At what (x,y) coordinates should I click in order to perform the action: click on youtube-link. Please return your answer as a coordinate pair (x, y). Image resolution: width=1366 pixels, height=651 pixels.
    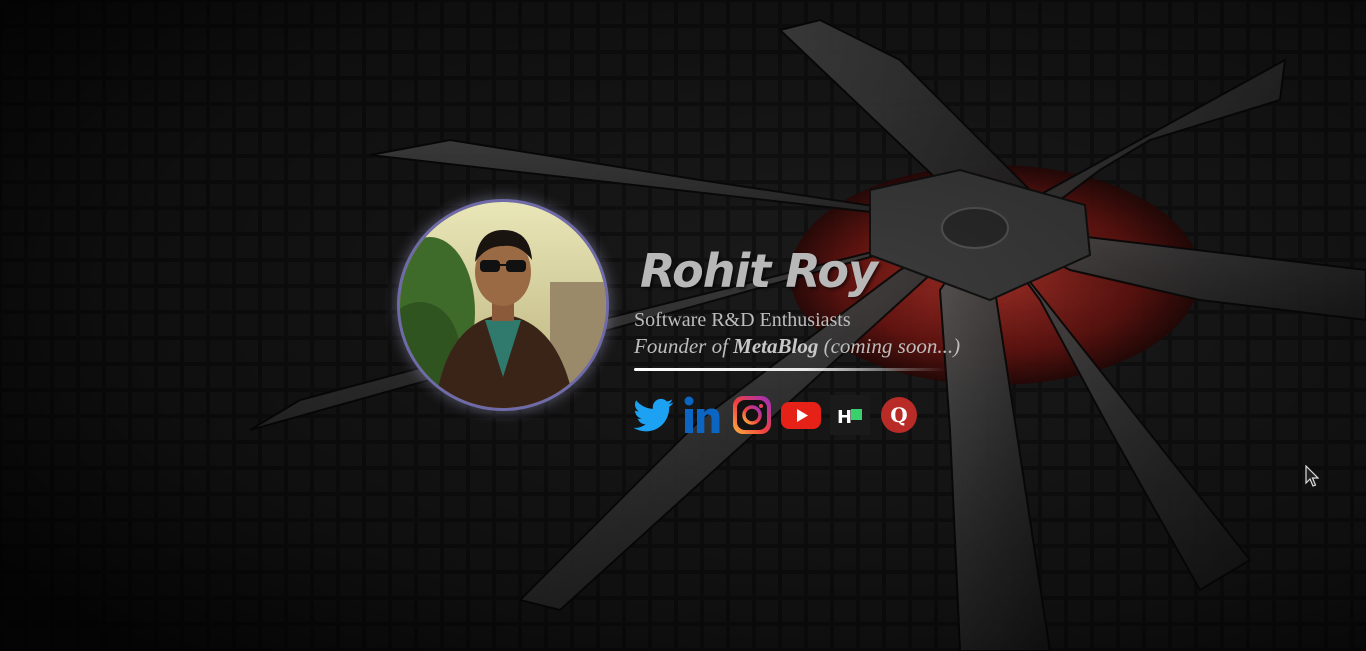
    Looking at the image, I should click on (801, 415).